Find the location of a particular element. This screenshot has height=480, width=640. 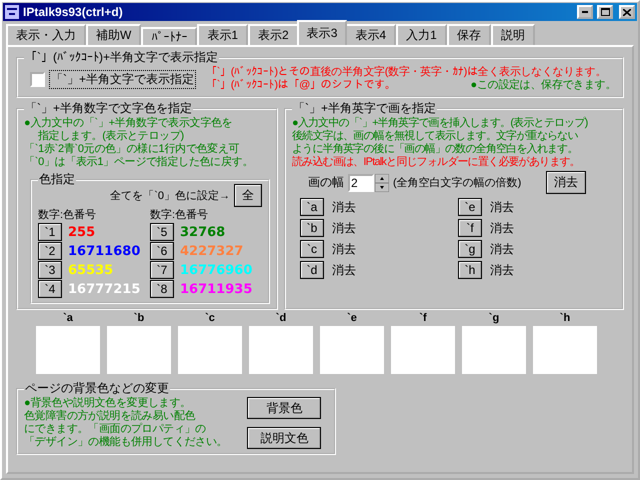

note-text: 「`」(ﾊﾞｯｸｺｰﾄ)は「@」のシフトです。 is located at coordinates (301, 85).